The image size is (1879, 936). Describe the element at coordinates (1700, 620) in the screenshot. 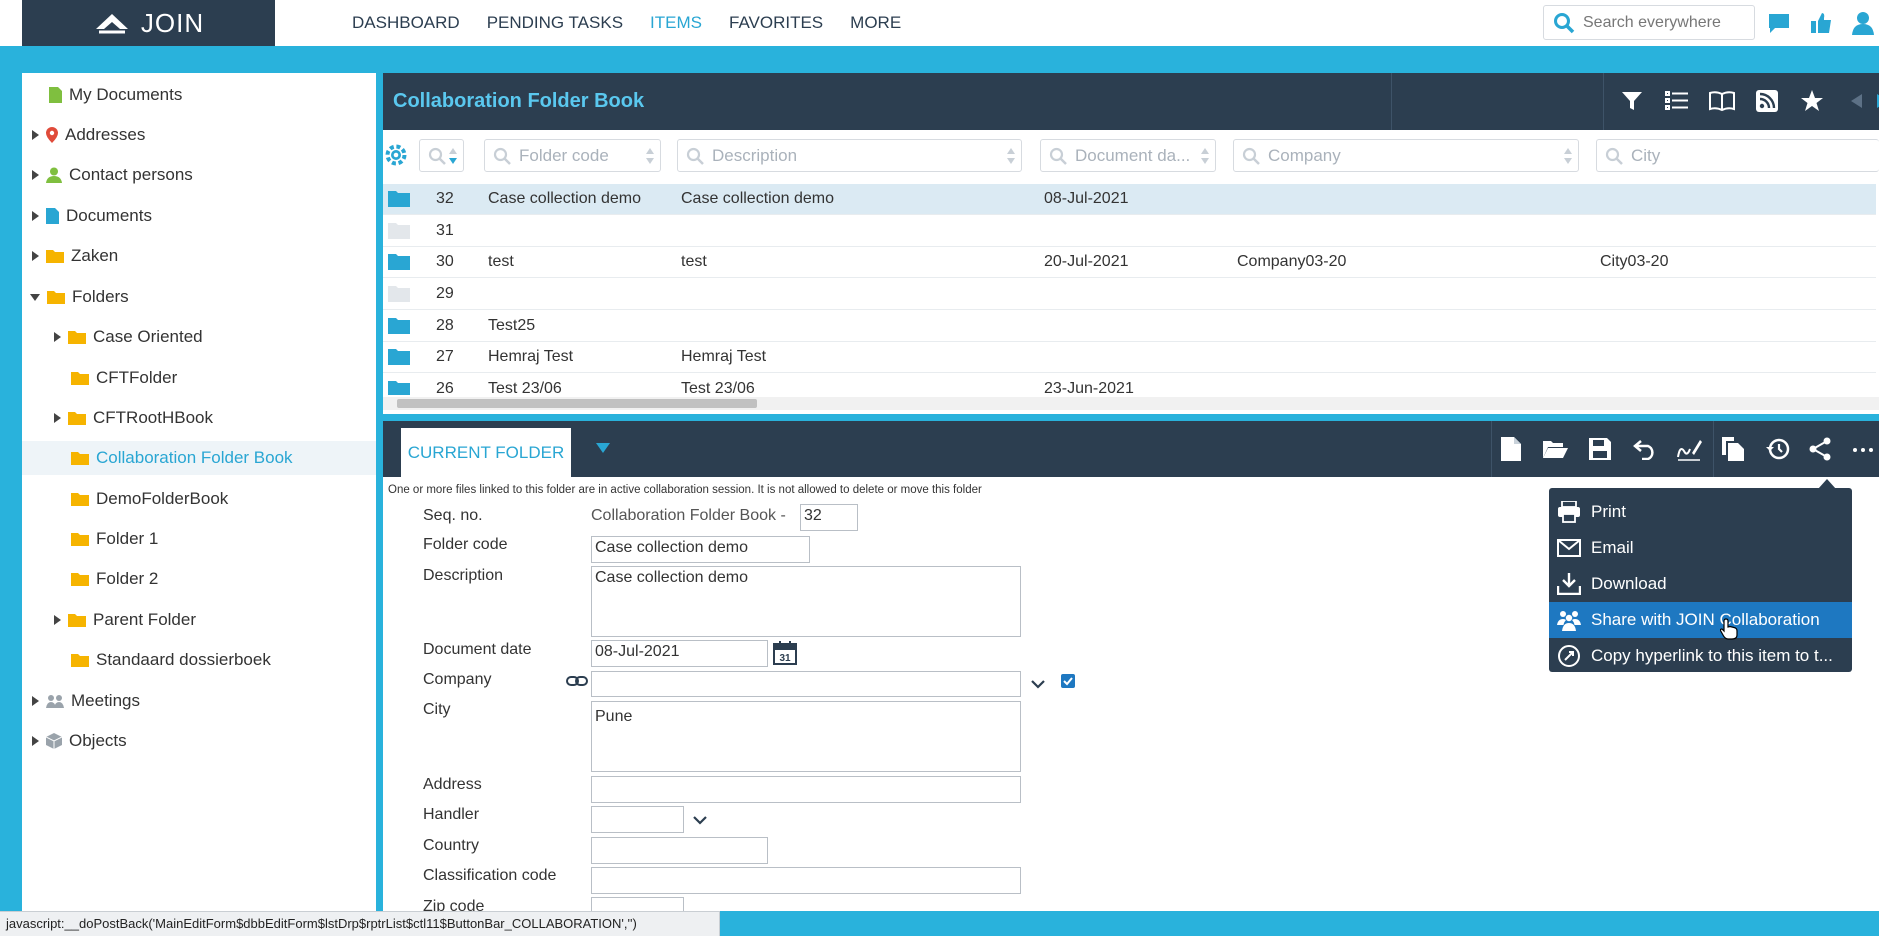

I see `menu-item-share-with-join-collaboration: Share with JOIN Collaboration` at that location.